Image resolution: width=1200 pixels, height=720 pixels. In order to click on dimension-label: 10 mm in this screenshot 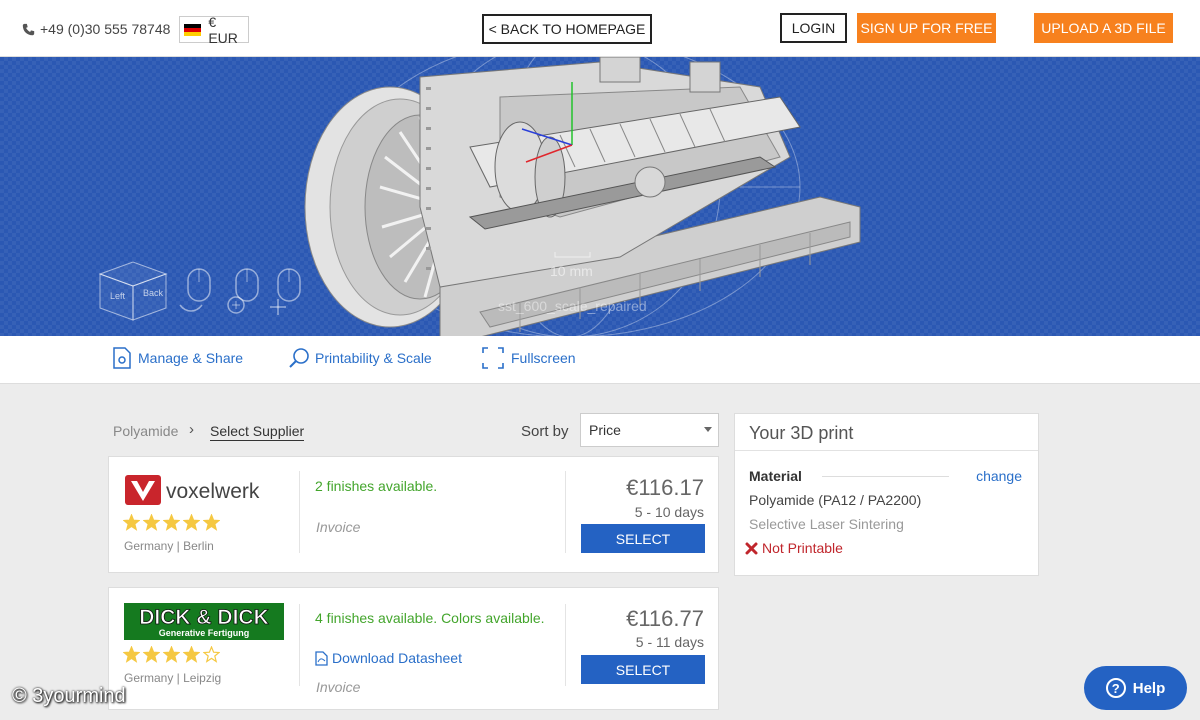, I will do `click(571, 271)`.